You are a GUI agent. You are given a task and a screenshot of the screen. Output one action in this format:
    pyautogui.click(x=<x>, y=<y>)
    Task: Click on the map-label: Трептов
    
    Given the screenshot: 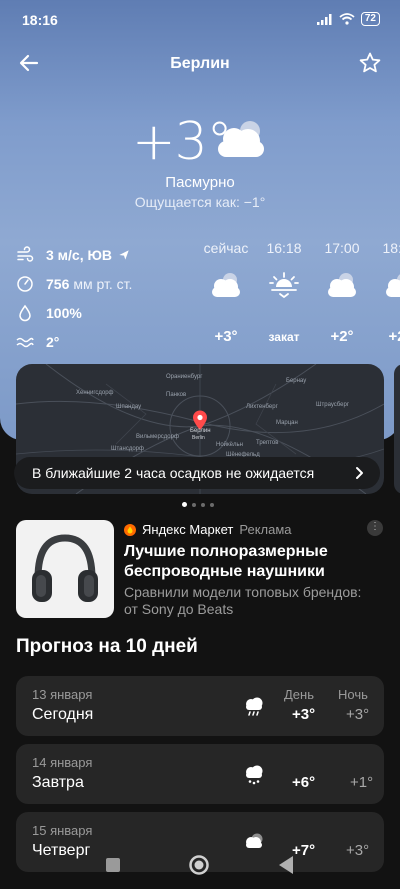 What is the action you would take?
    pyautogui.click(x=267, y=443)
    